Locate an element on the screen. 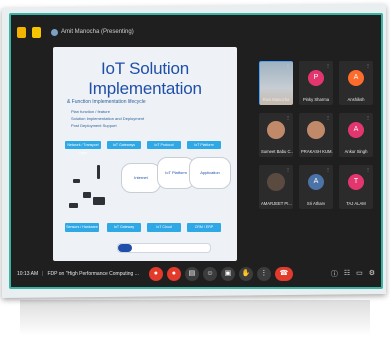 The width and height of the screenshot is (390, 340). slide-bullet: Solution Implementation and Deployment is located at coordinates (108, 118).